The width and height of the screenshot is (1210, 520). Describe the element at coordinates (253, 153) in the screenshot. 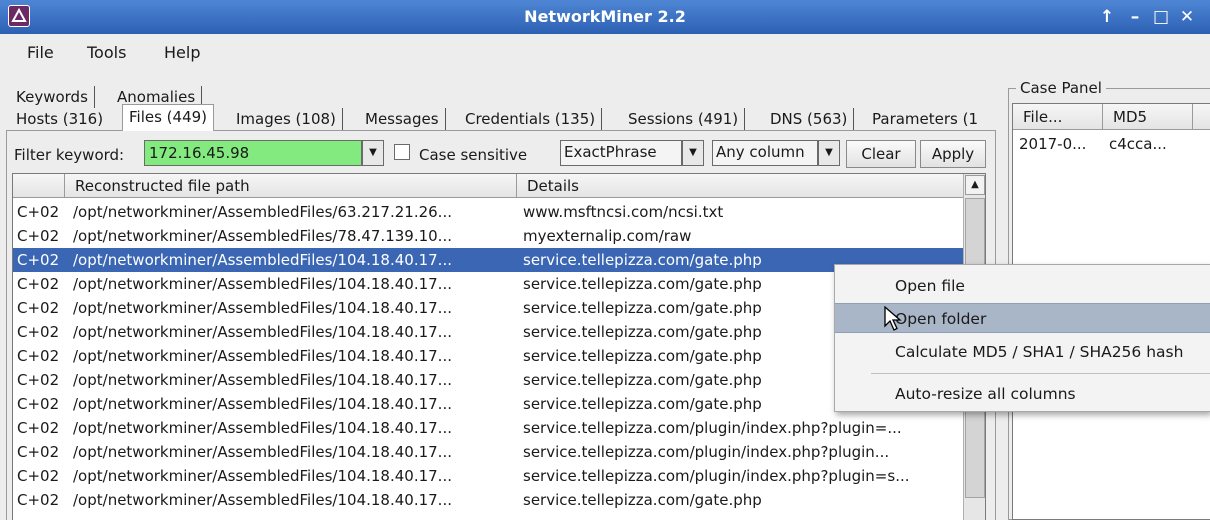

I see `filter-keyword-input: 172.16.45.98` at that location.